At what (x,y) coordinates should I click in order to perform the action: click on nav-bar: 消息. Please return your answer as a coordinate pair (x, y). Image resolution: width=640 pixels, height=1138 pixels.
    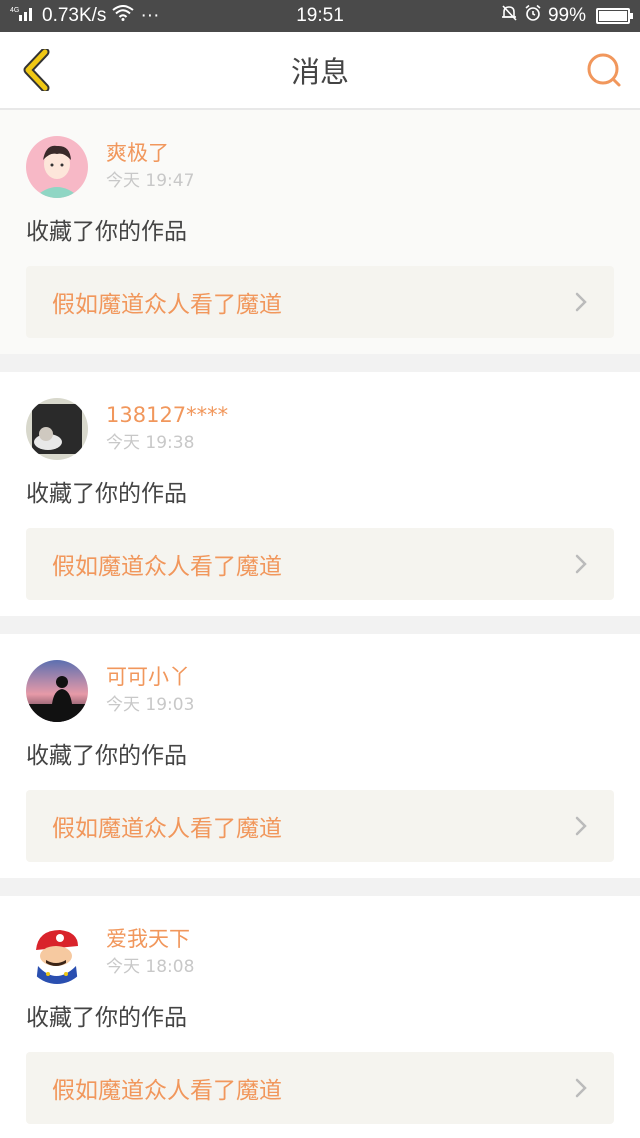
    Looking at the image, I should click on (320, 71).